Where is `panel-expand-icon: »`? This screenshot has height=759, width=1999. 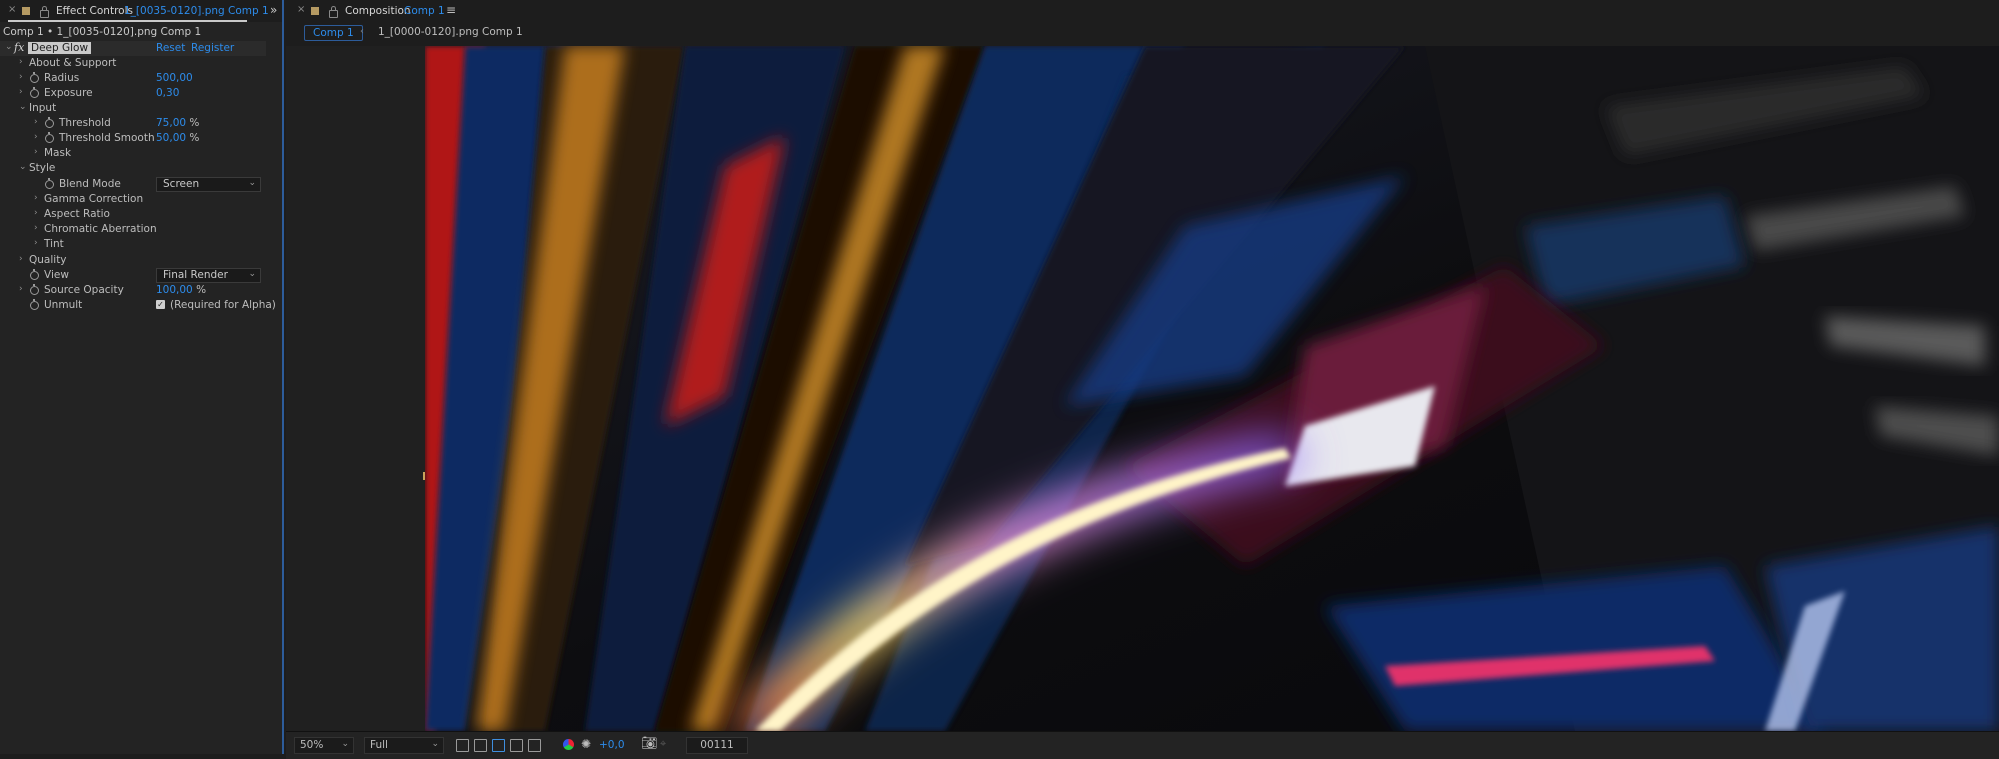 panel-expand-icon: » is located at coordinates (273, 10).